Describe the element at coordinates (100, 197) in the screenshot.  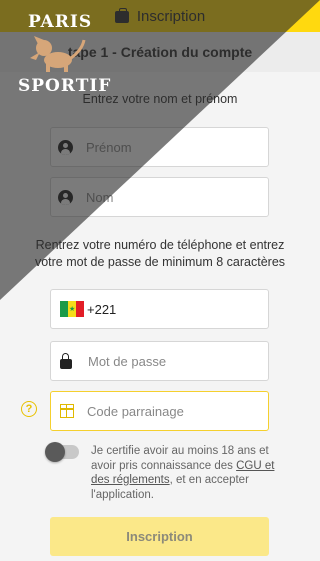
I see `last-name-placeholder: Nom` at that location.